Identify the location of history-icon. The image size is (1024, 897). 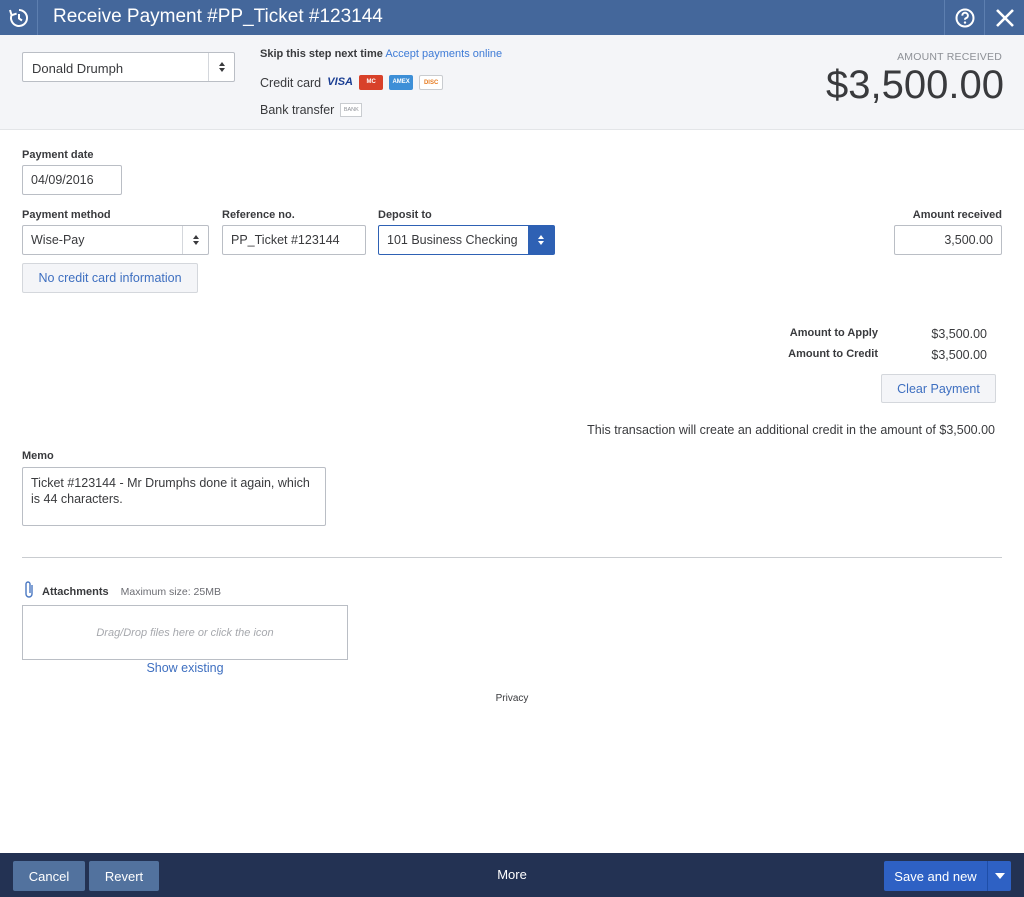
(19, 17).